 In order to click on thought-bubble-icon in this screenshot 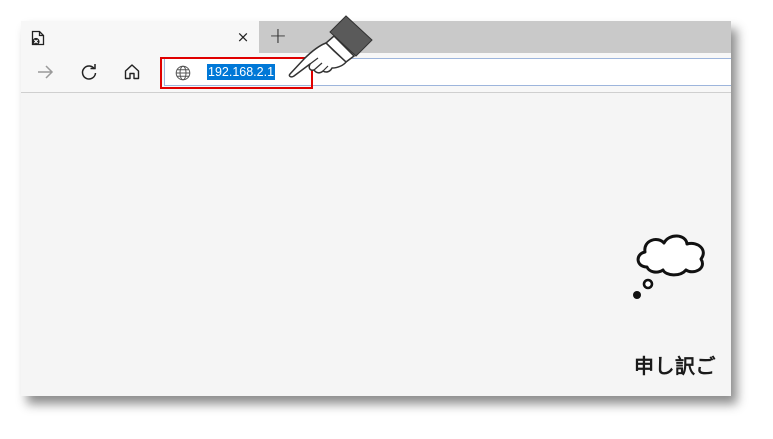, I will do `click(670, 265)`.